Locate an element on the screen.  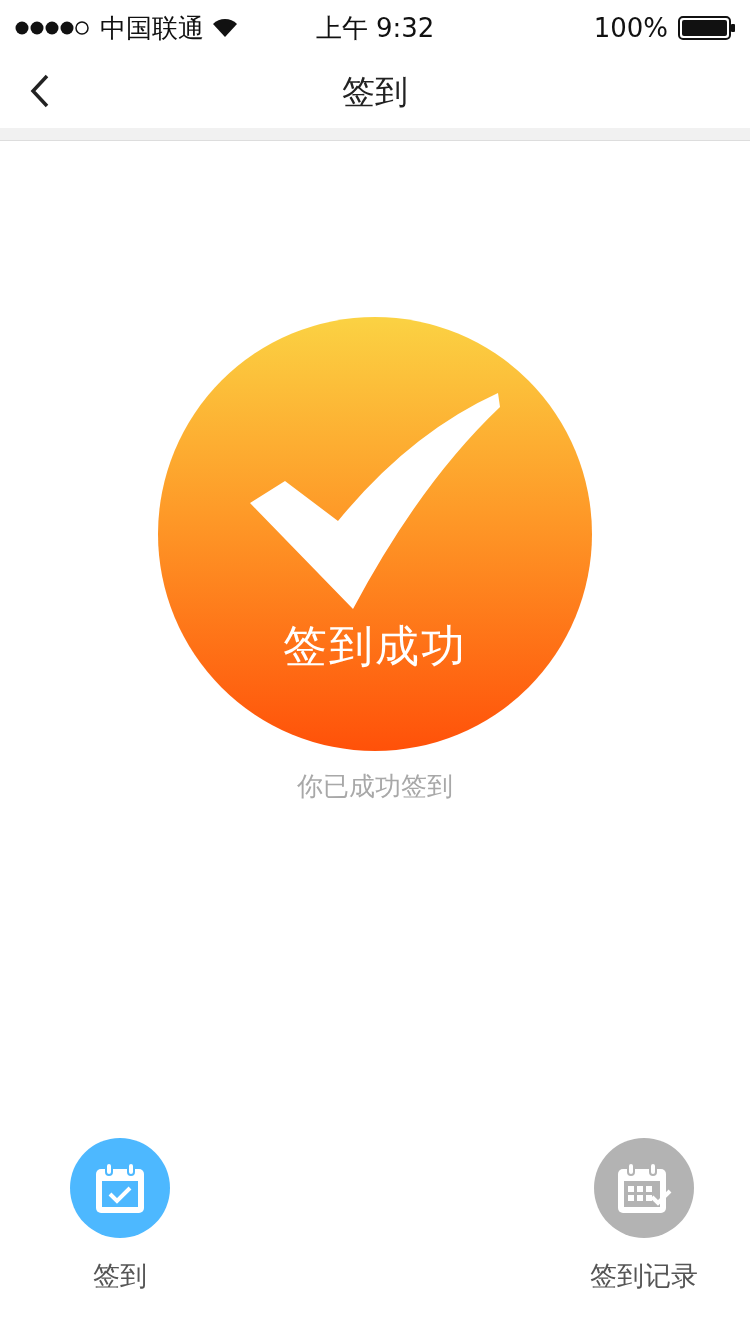
success-title: 签到成功 is located at coordinates (375, 646).